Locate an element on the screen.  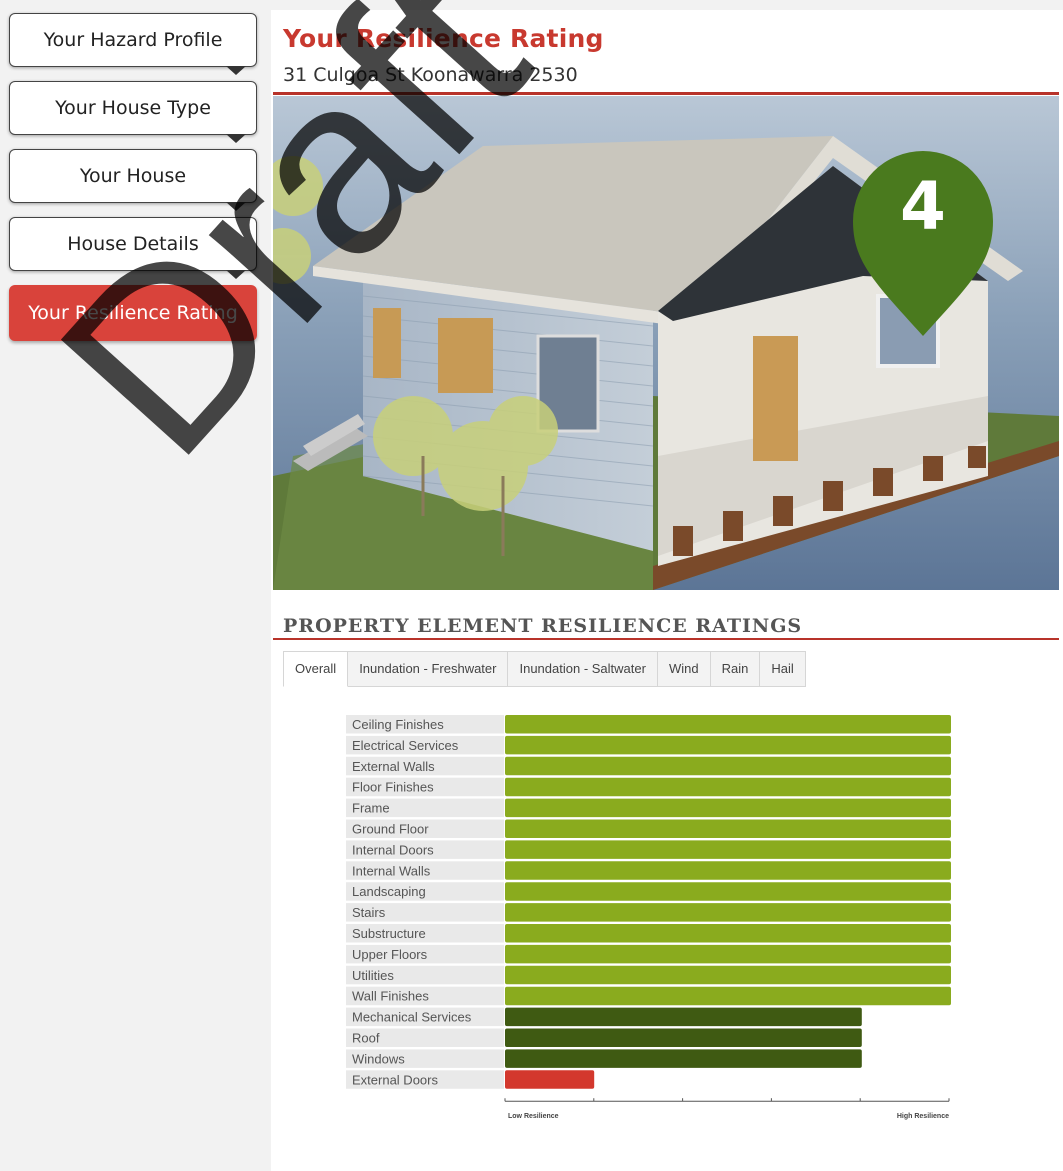
bar-label: Internal Doors is located at coordinates (393, 849).